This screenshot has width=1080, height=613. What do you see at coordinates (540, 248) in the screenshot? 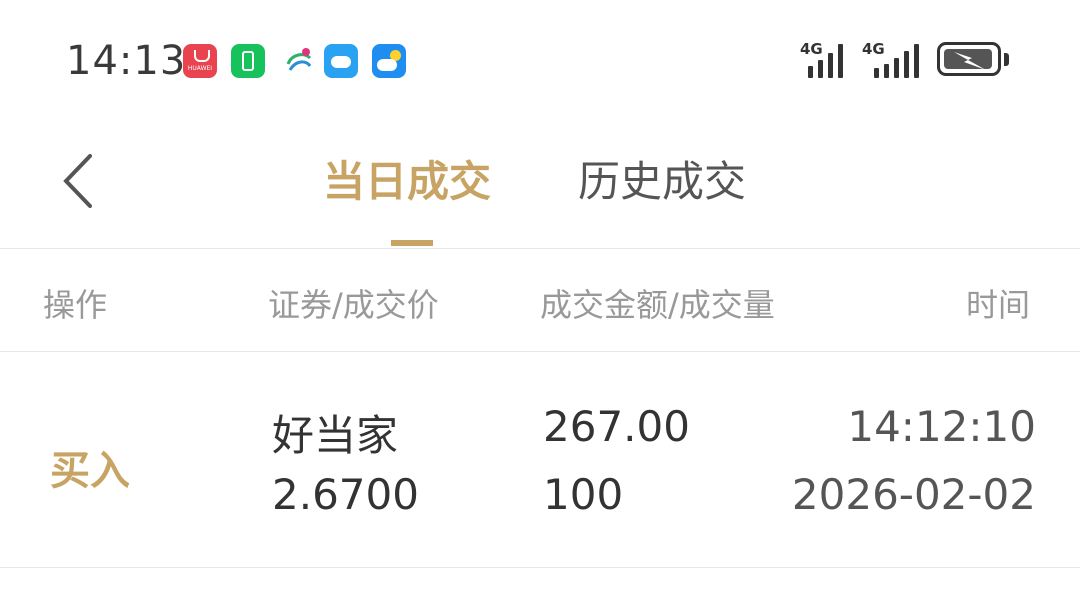
I see `header-divider` at bounding box center [540, 248].